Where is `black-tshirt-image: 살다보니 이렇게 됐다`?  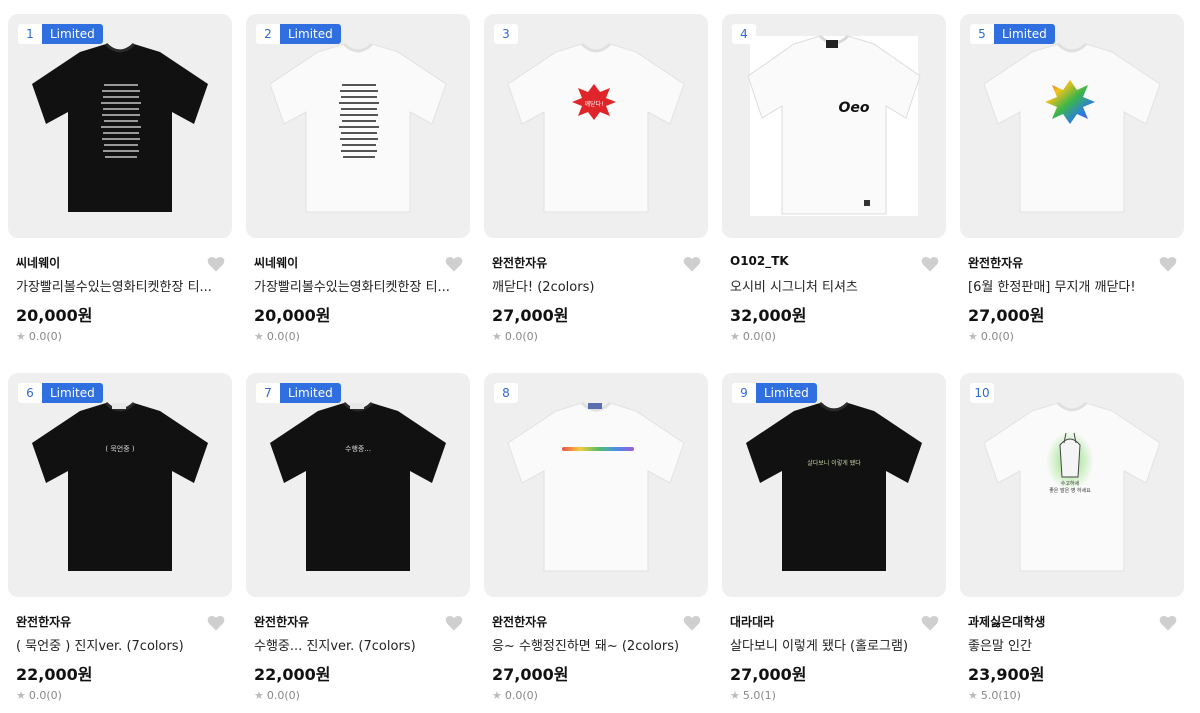
black-tshirt-image: 살다보니 이렇게 됐다 is located at coordinates (834, 486).